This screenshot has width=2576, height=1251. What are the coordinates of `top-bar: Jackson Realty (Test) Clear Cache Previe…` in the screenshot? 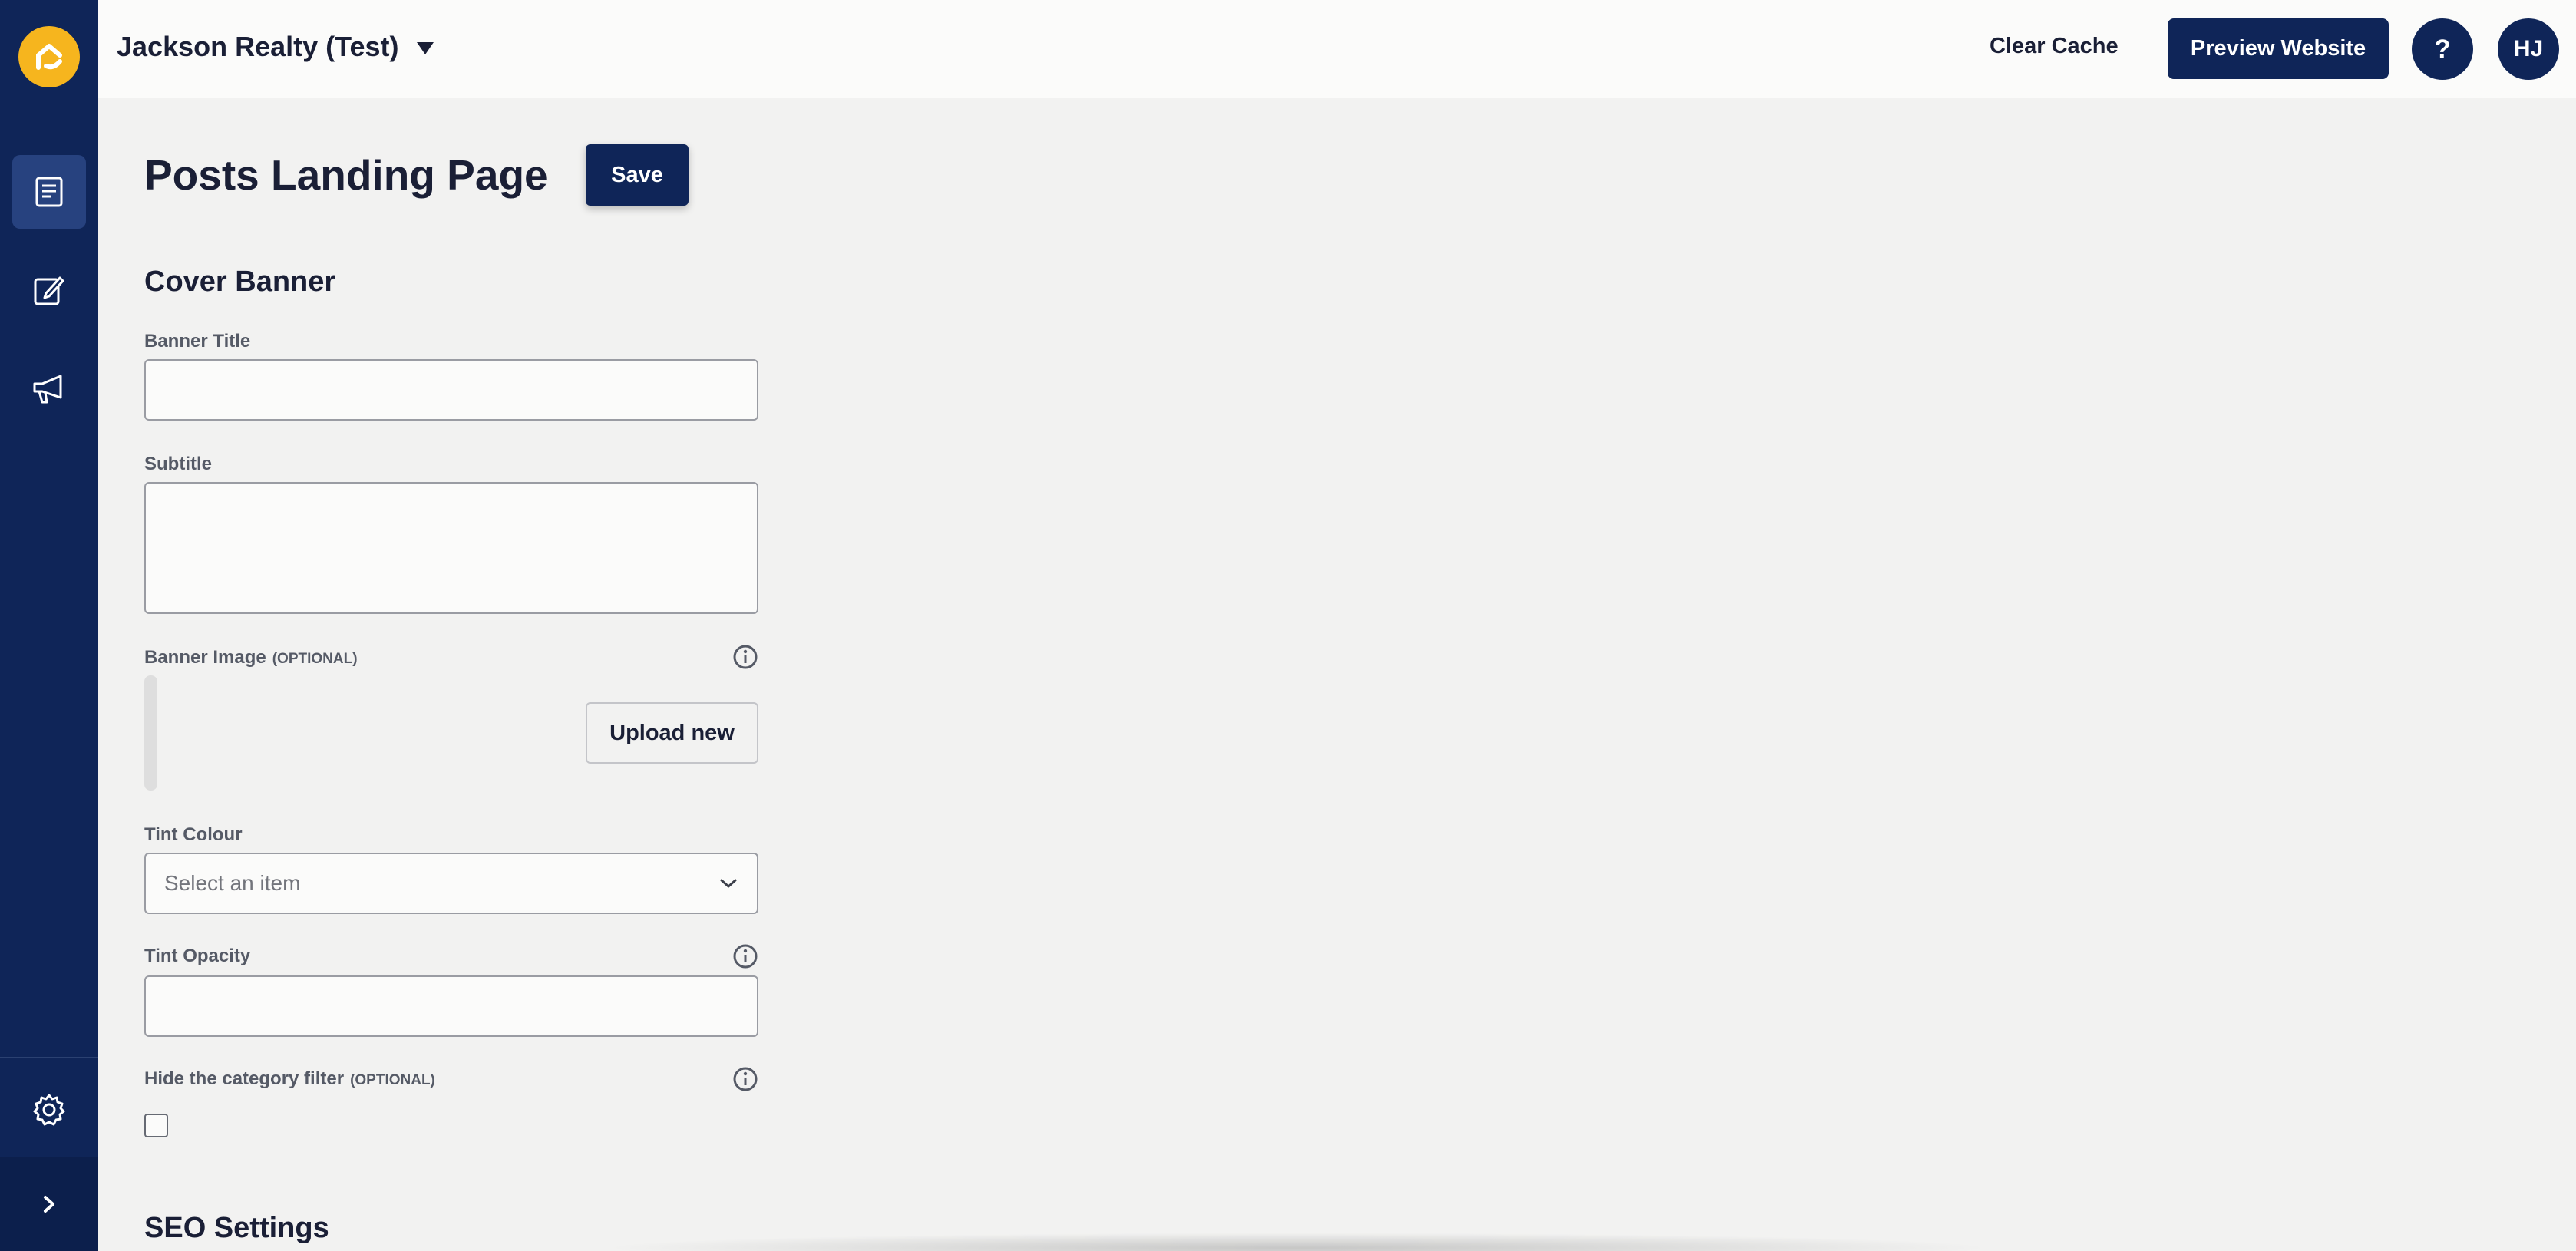 It's located at (1337, 49).